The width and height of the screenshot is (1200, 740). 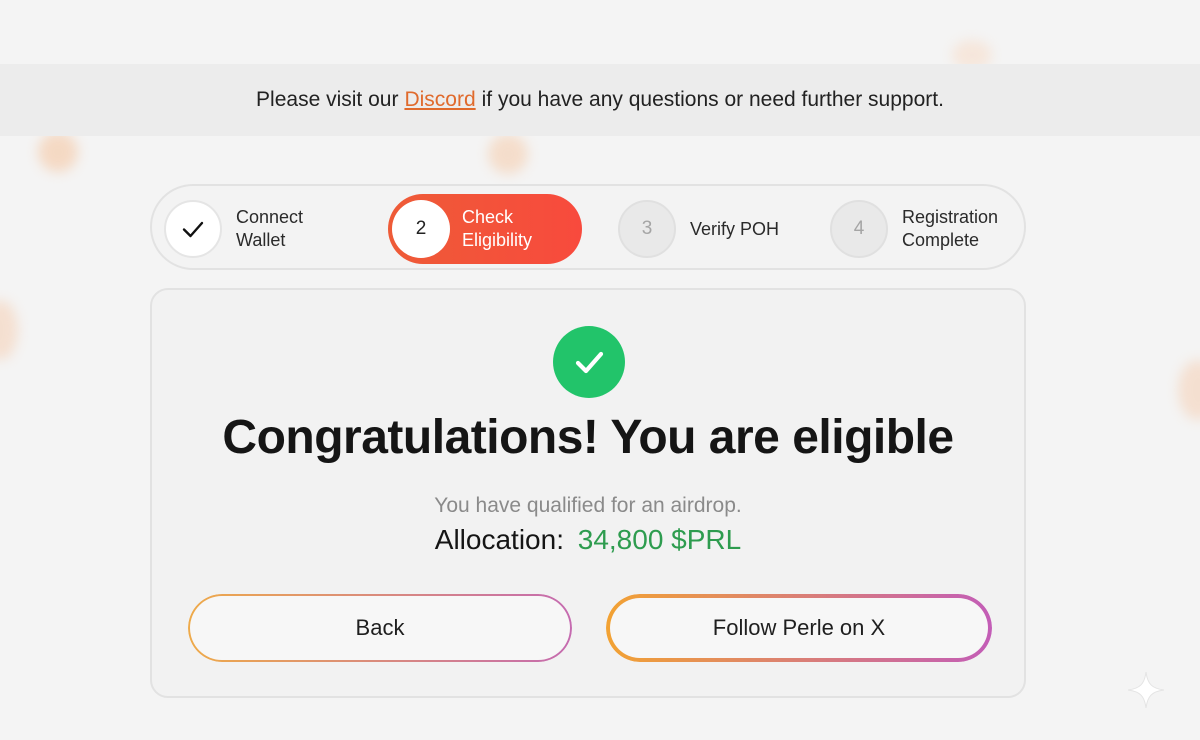 I want to click on step-label: Registration Complete, so click(x=950, y=228).